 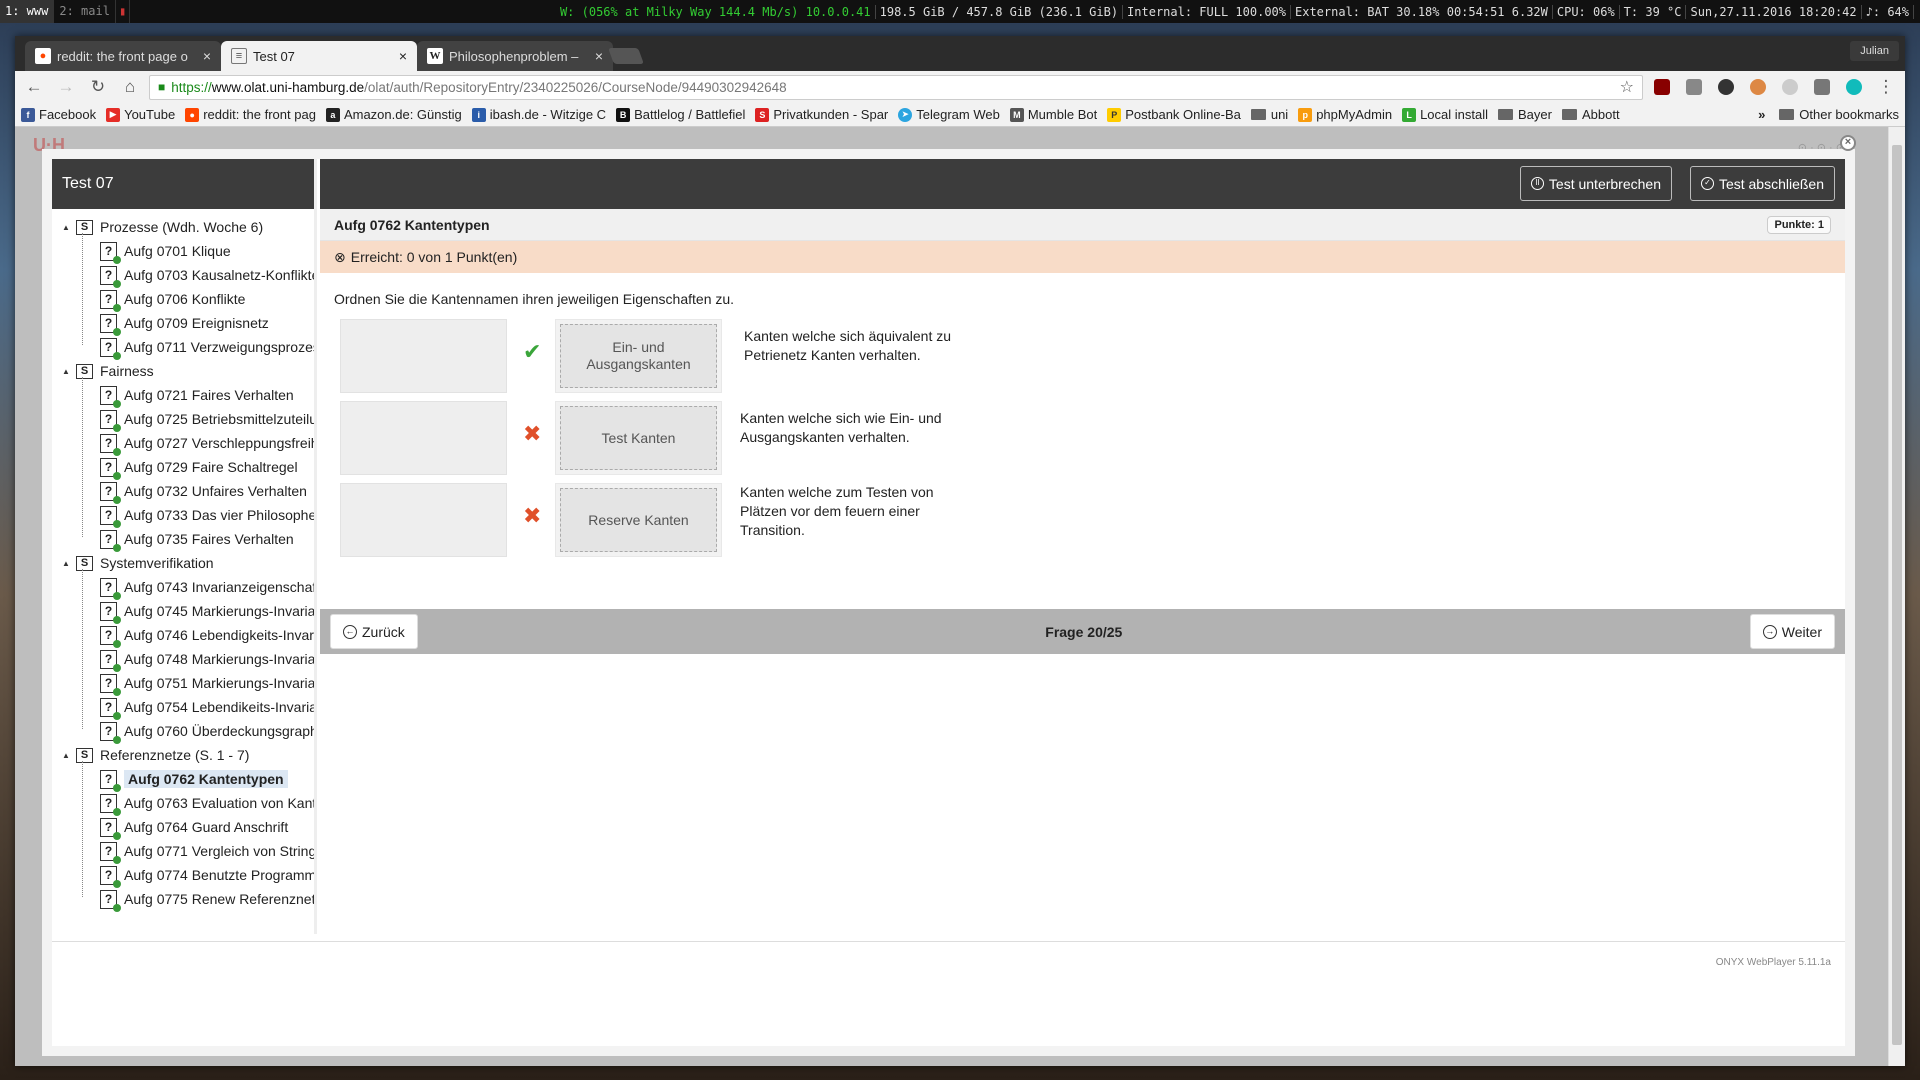 I want to click on tree-item: ? Aufg 0732 Unfaires Verhalten, so click(x=183, y=491).